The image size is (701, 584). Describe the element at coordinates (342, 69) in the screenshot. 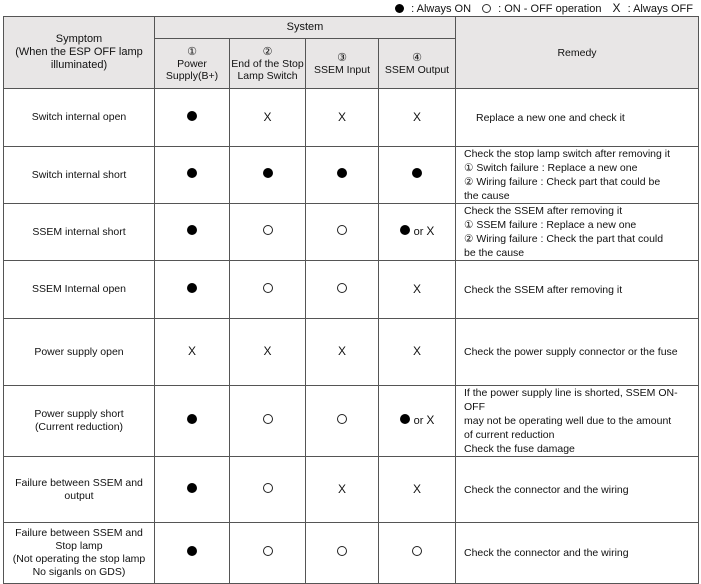

I see `column-label: SSEM Input` at that location.